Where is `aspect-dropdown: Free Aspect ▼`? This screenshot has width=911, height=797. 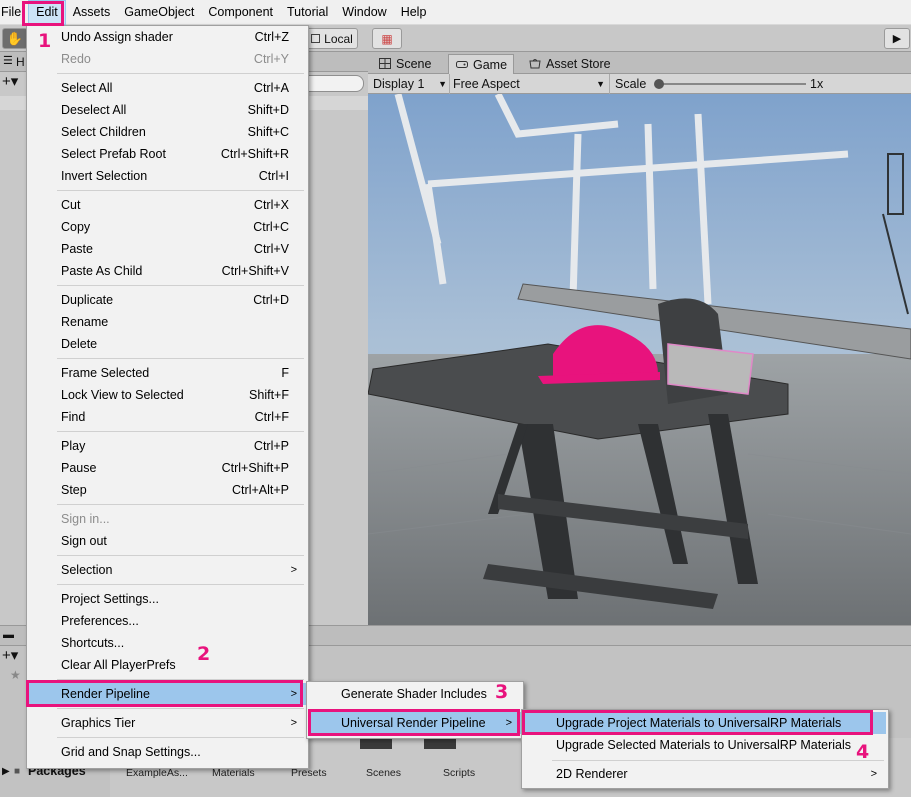
aspect-dropdown: Free Aspect ▼ is located at coordinates (530, 84).